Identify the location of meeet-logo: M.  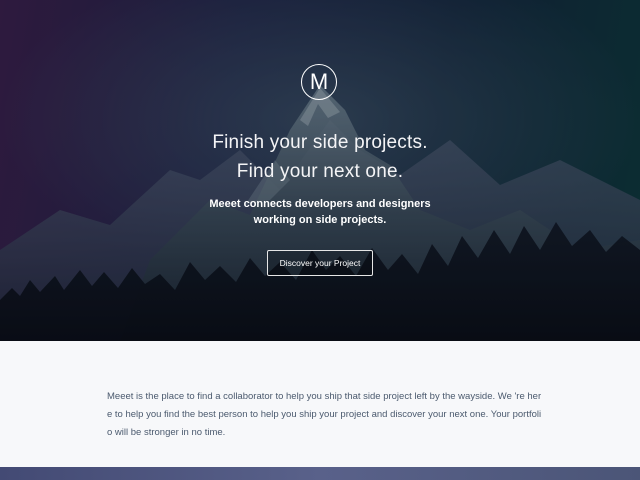
(319, 82).